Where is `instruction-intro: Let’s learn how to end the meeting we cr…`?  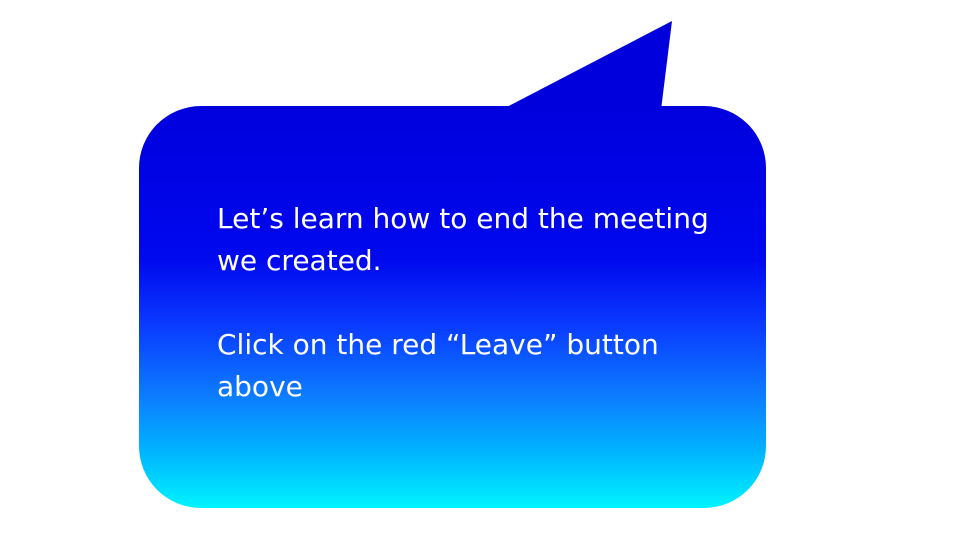 instruction-intro: Let’s learn how to end the meeting we cr… is located at coordinates (463, 239).